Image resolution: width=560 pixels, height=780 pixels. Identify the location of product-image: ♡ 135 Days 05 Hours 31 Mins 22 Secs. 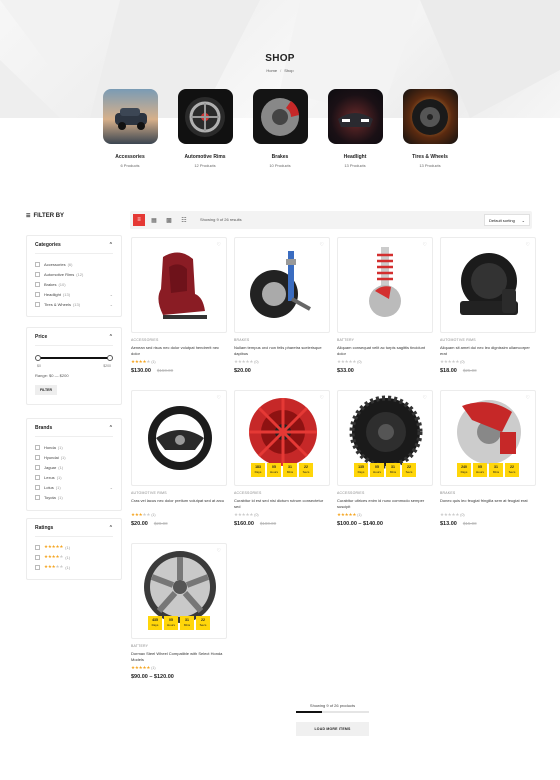
(385, 438).